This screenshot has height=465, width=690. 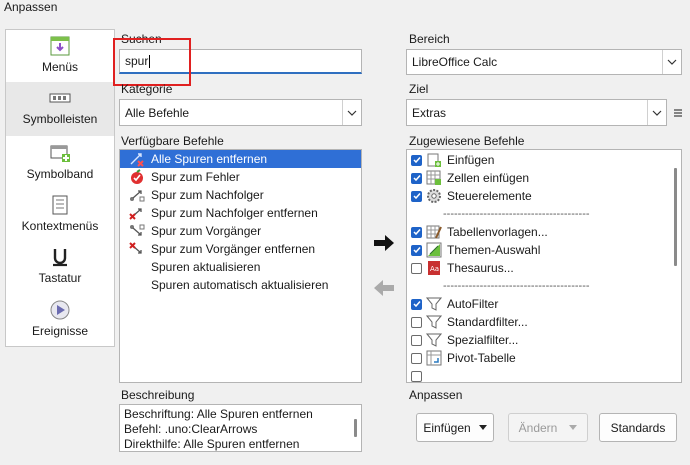 What do you see at coordinates (158, 395) in the screenshot?
I see `description-label: Beschreibung` at bounding box center [158, 395].